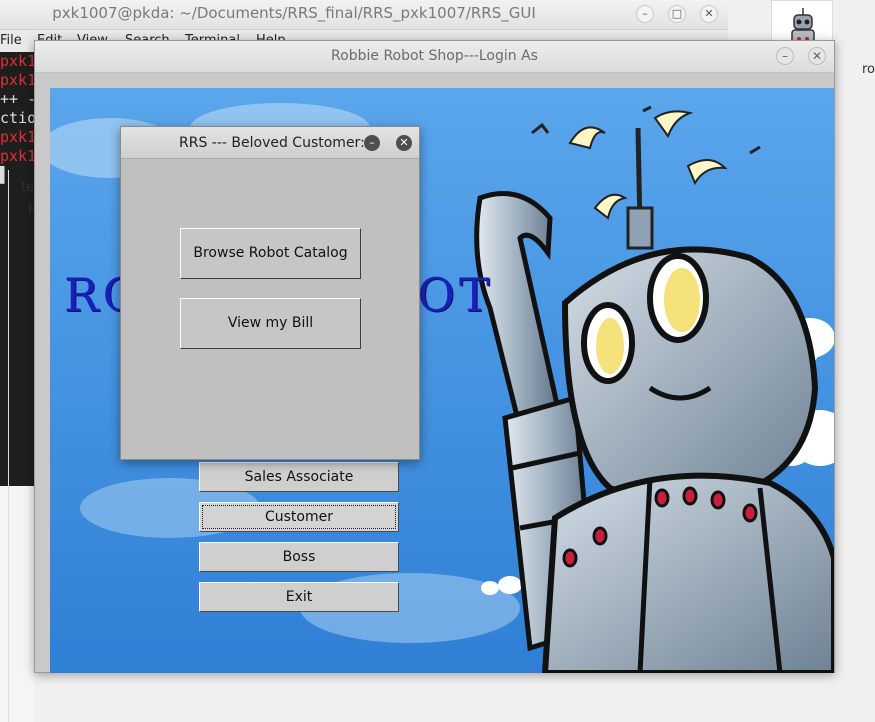 The width and height of the screenshot is (875, 722). I want to click on terminal-divider, so click(21, 446).